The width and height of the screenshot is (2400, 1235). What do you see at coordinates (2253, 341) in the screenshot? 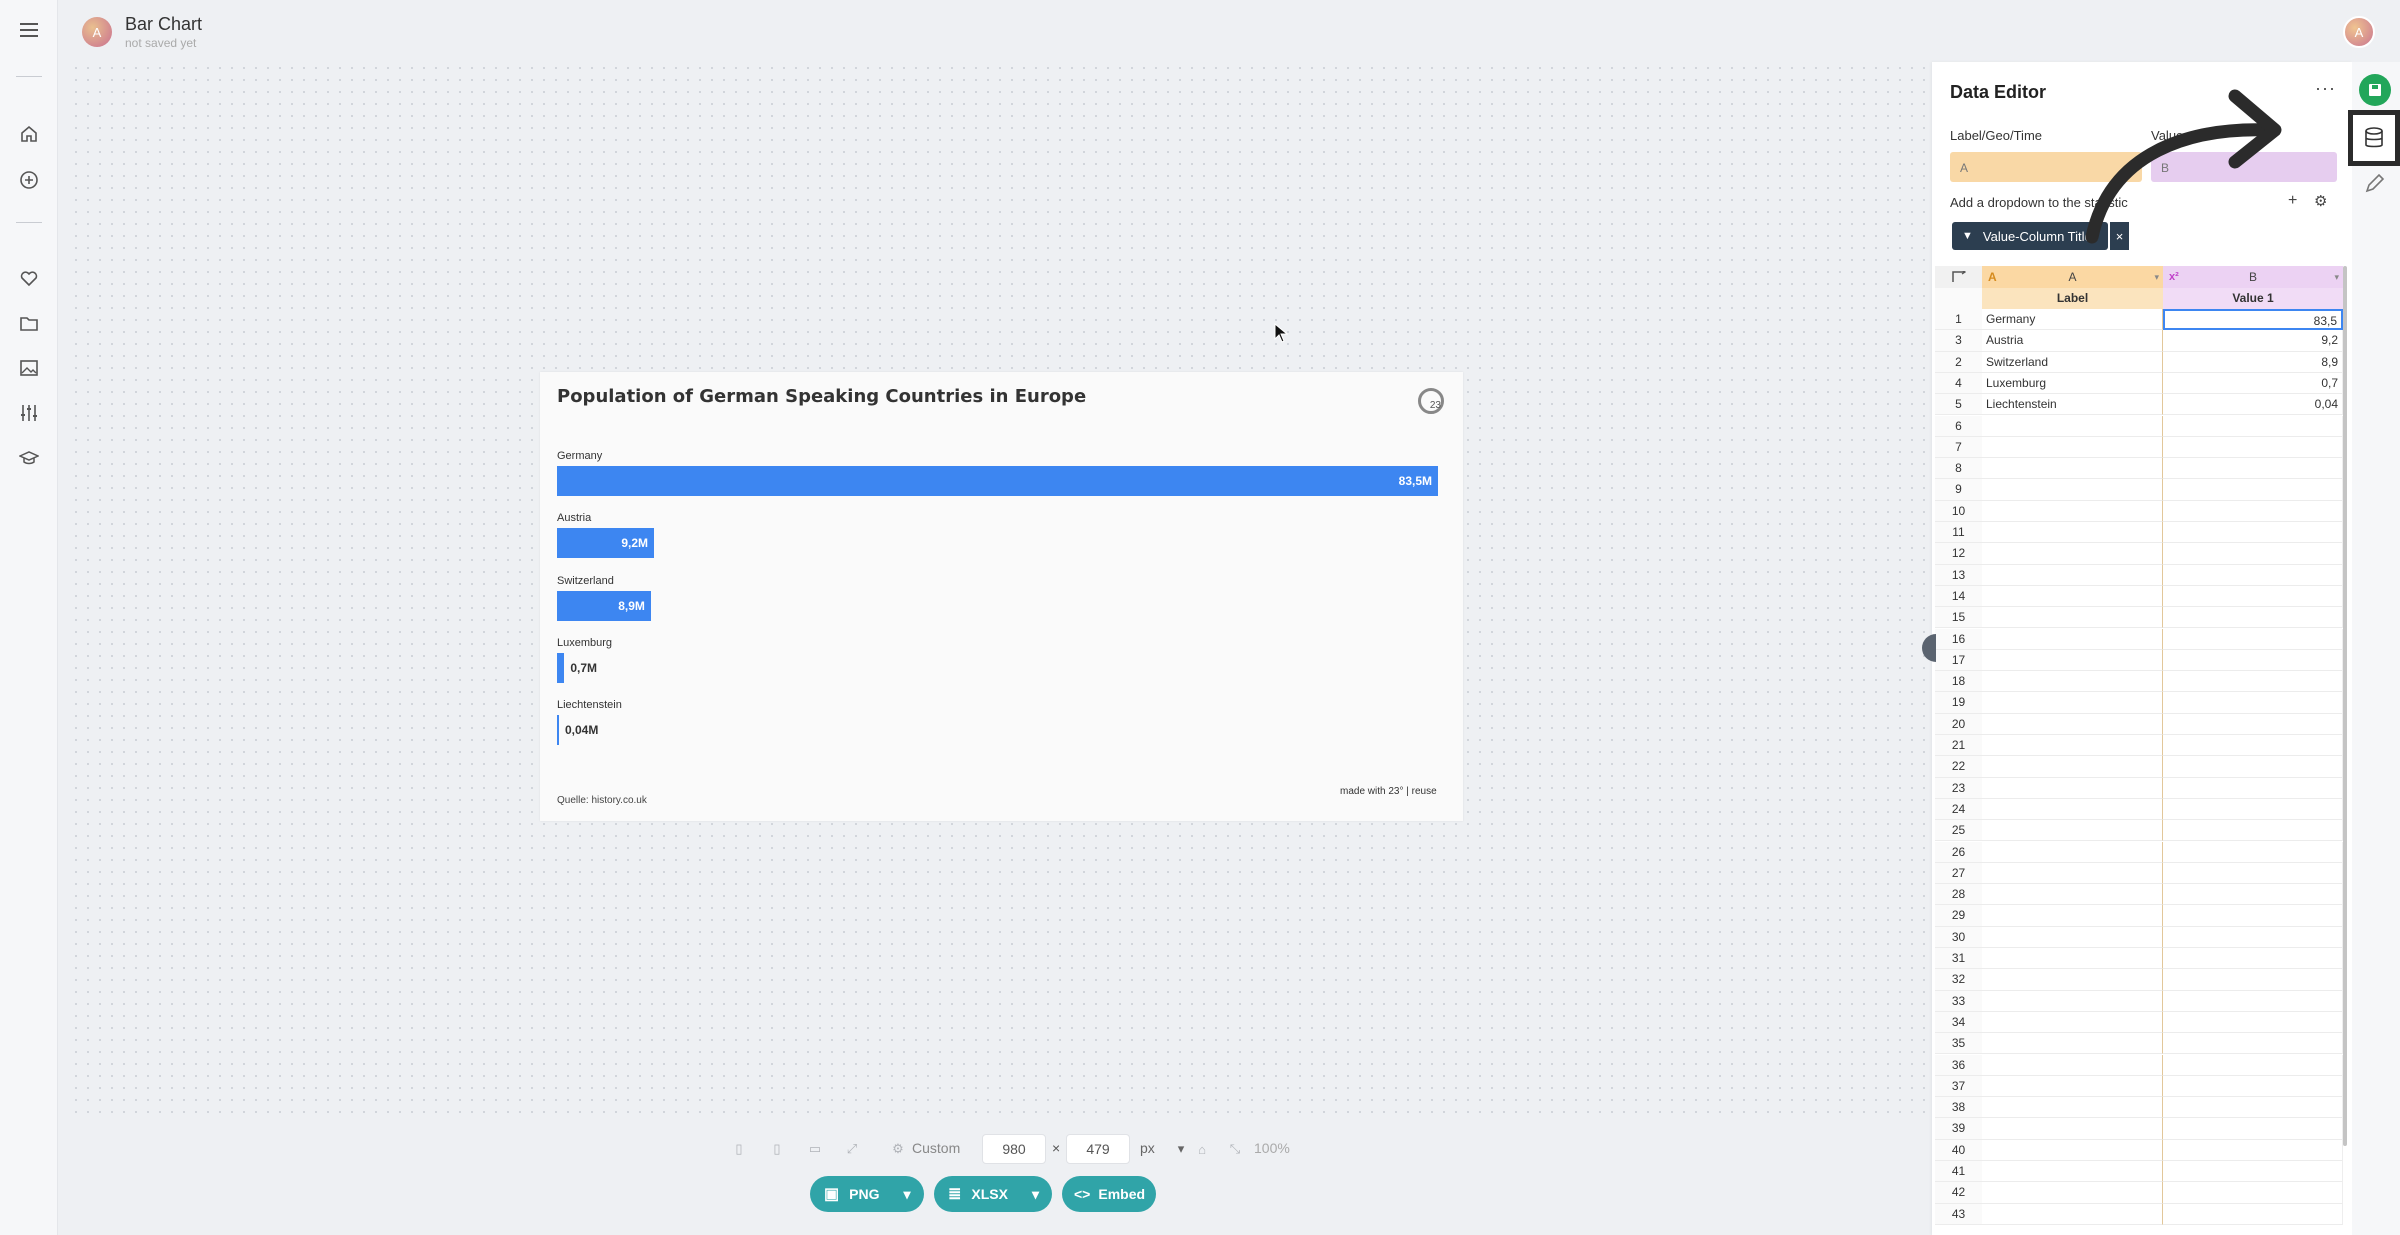
I see `value-cell: 9,2` at bounding box center [2253, 341].